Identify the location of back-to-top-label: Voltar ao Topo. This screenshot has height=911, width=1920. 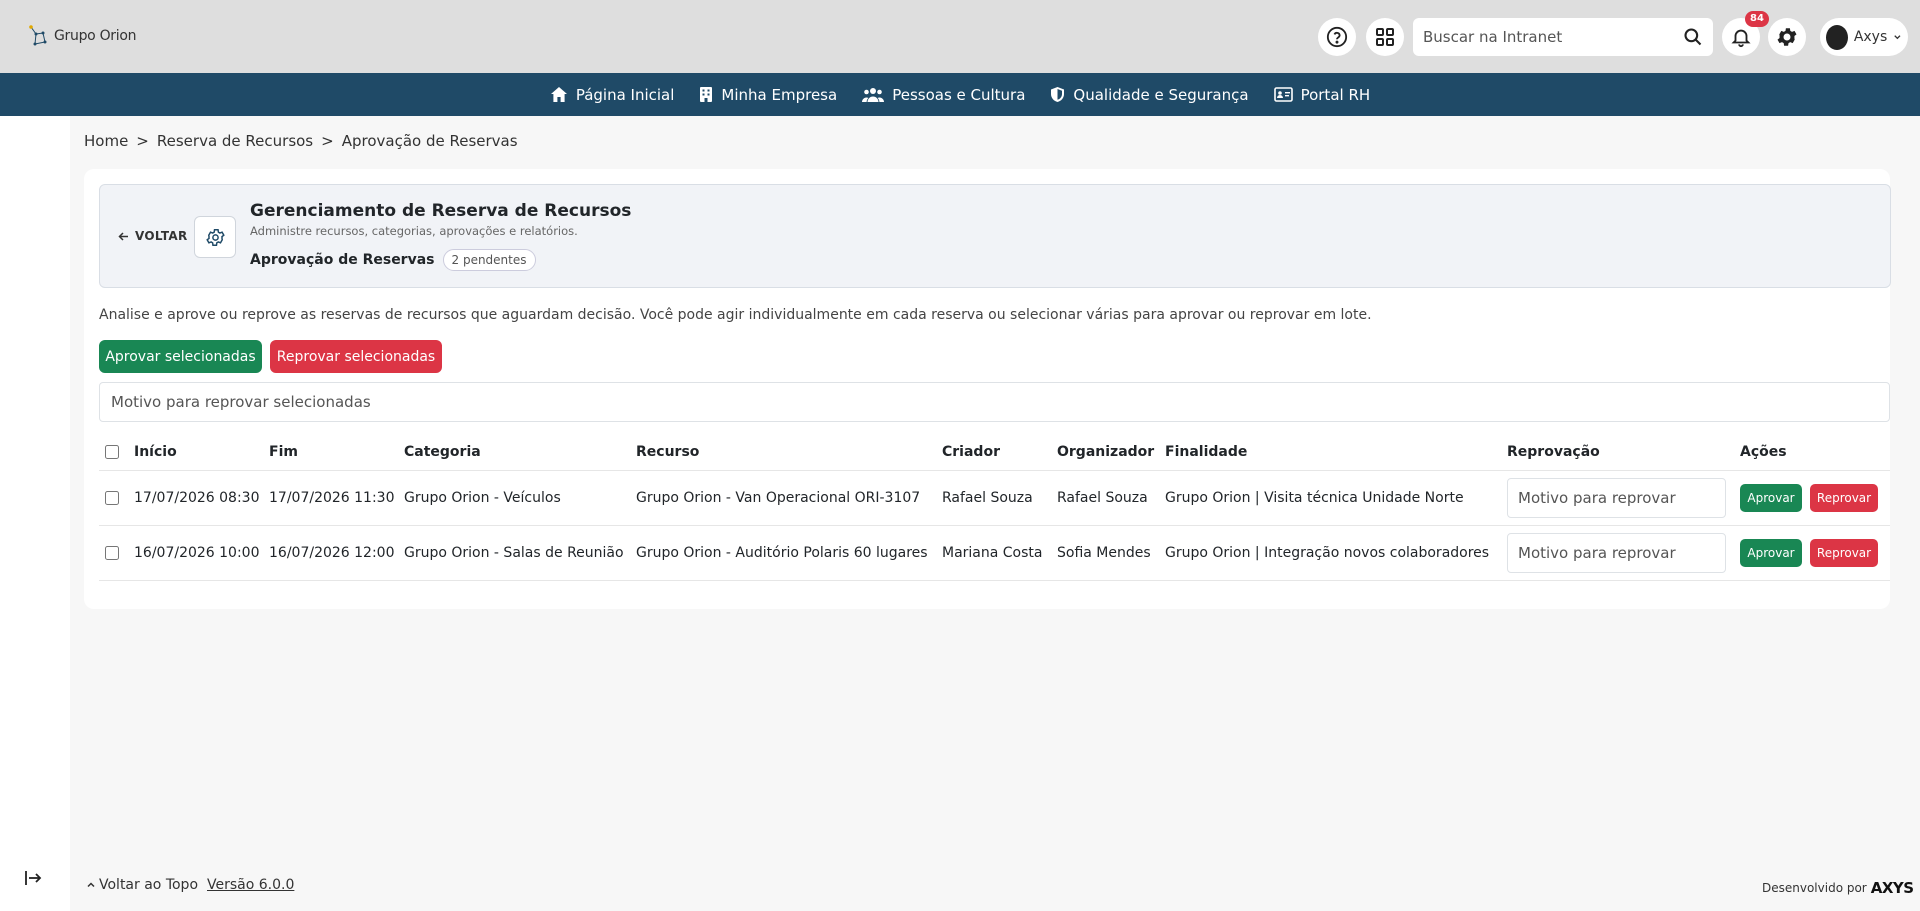
(149, 885).